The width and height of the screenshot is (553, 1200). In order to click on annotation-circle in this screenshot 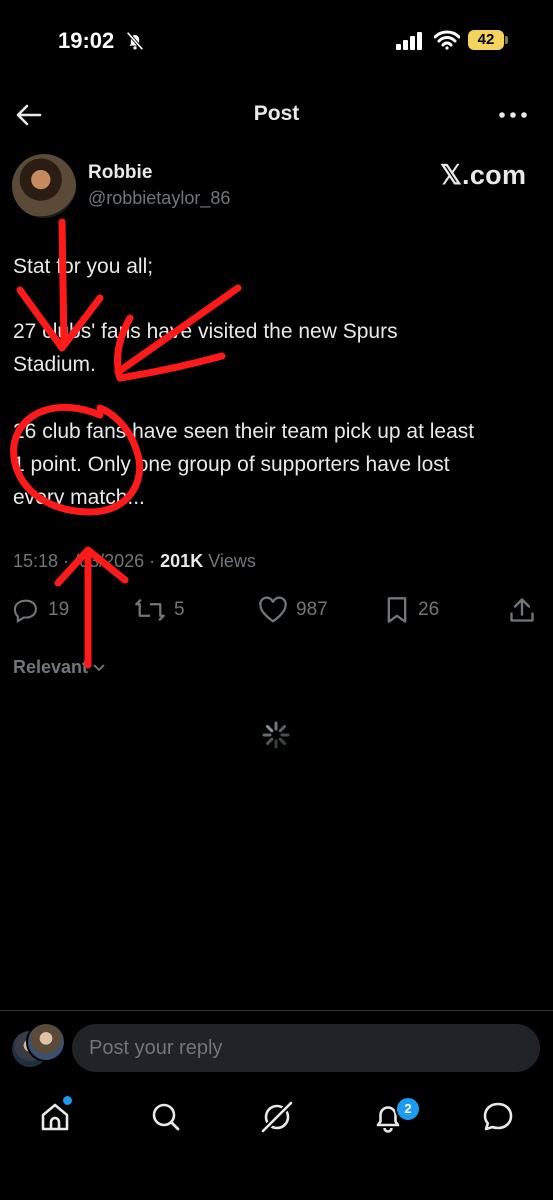, I will do `click(77, 459)`.